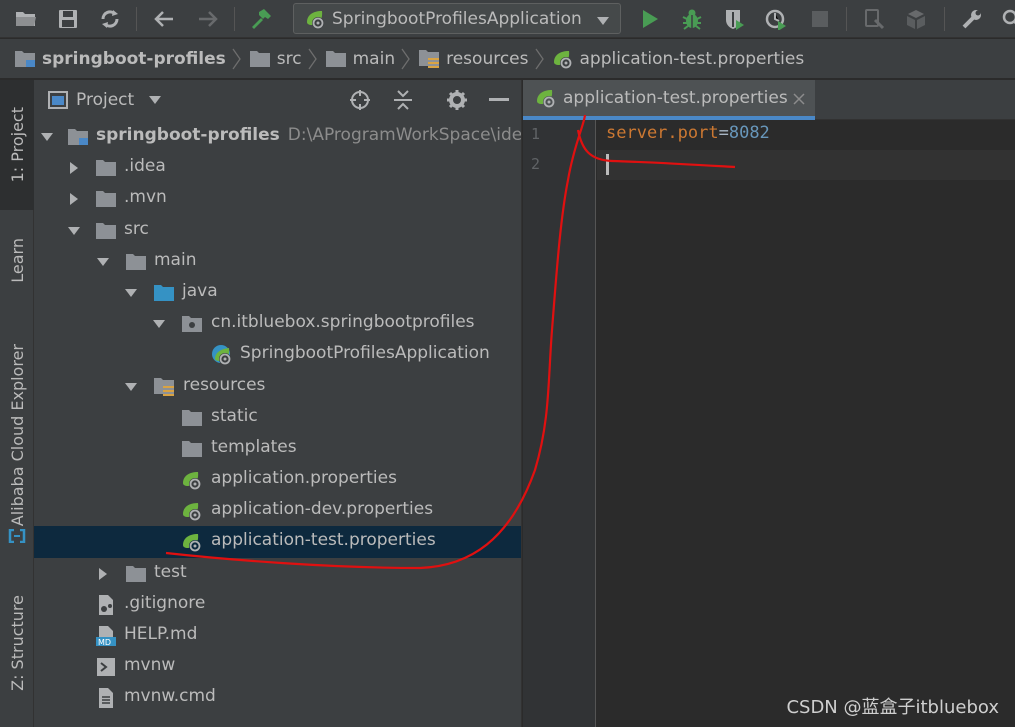  I want to click on locate-target-icon, so click(360, 100).